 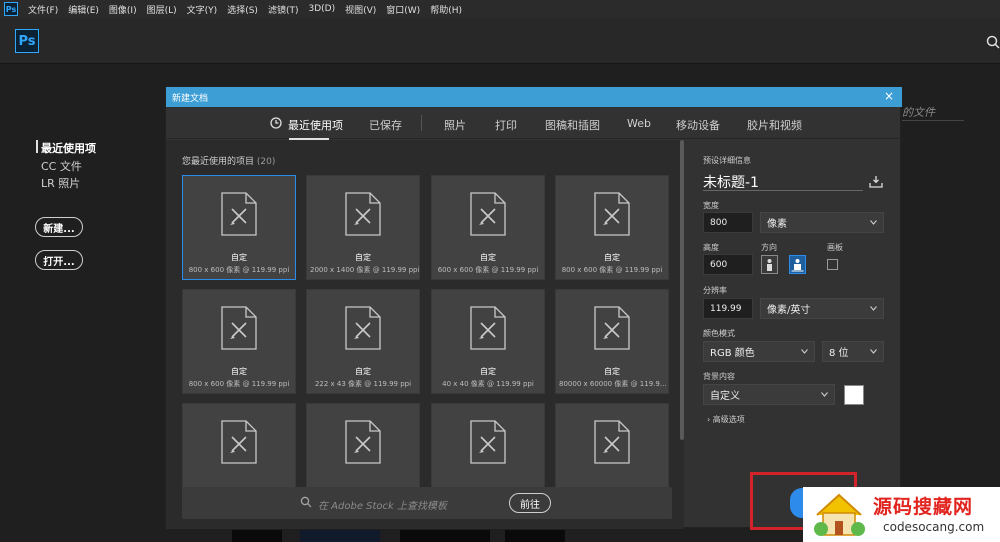 I want to click on stock-search-placeholder: 在 Adobe Stock 上查找模板, so click(x=382, y=504).